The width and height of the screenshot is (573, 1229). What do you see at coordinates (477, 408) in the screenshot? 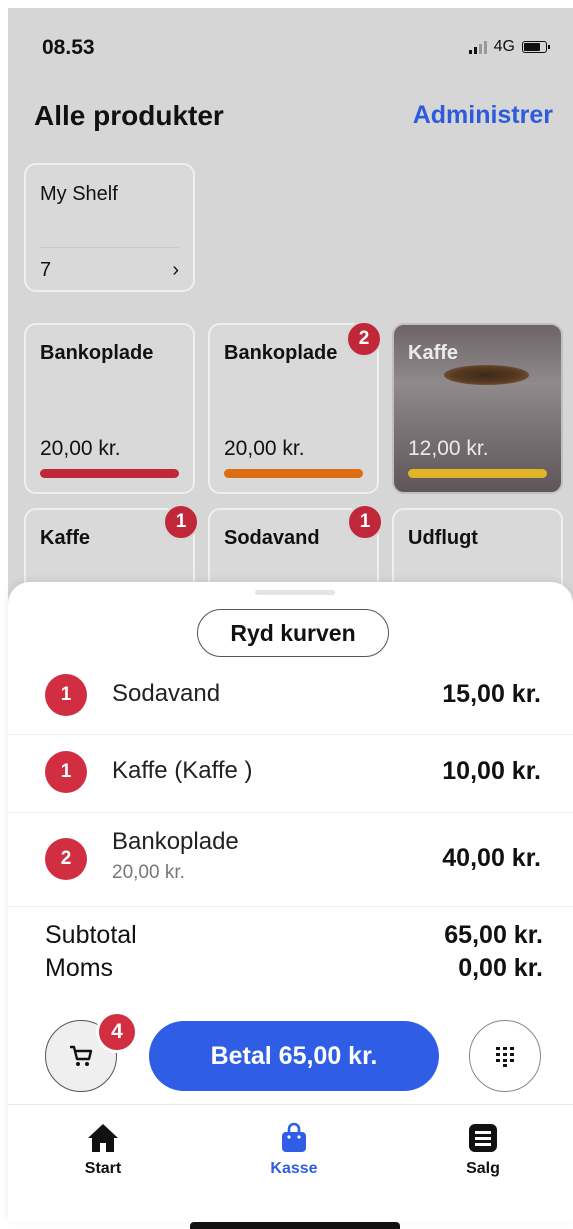
I see `product-card: Kaffe 12,00 kr.` at bounding box center [477, 408].